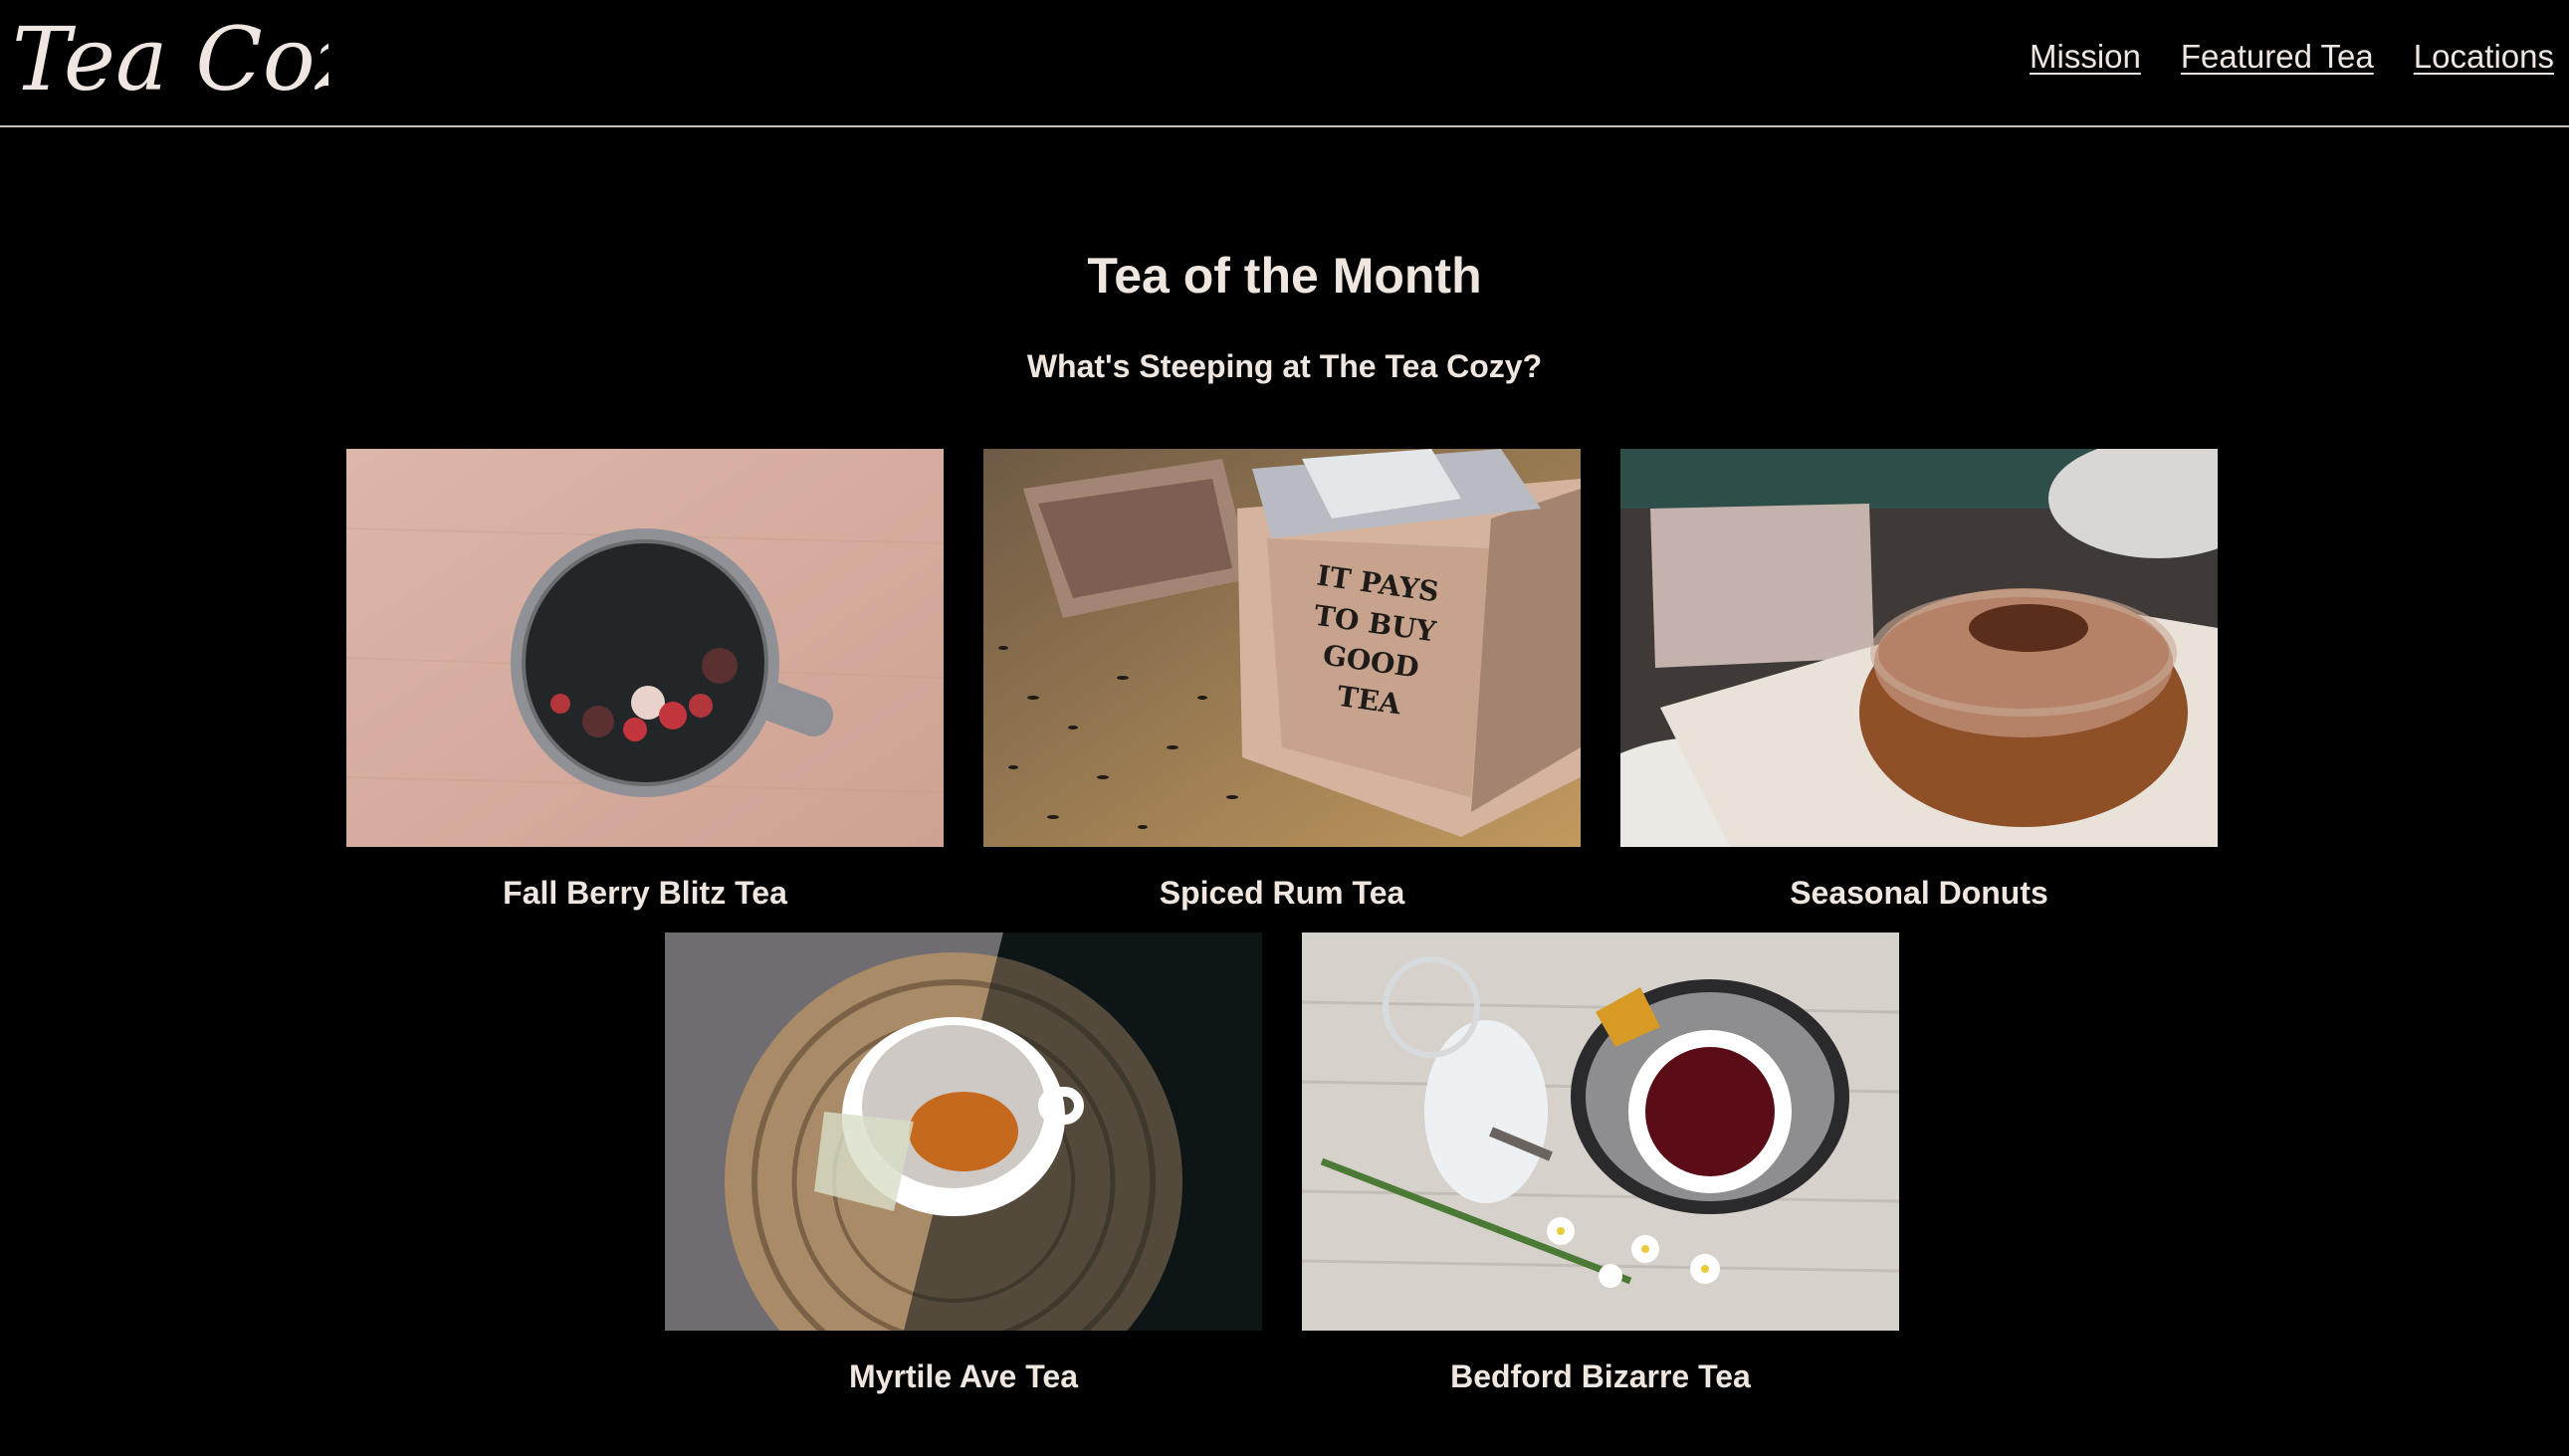 This screenshot has width=2569, height=1456. I want to click on page-subtitle: What's Steeping at The Tea Cozy?, so click(1284, 366).